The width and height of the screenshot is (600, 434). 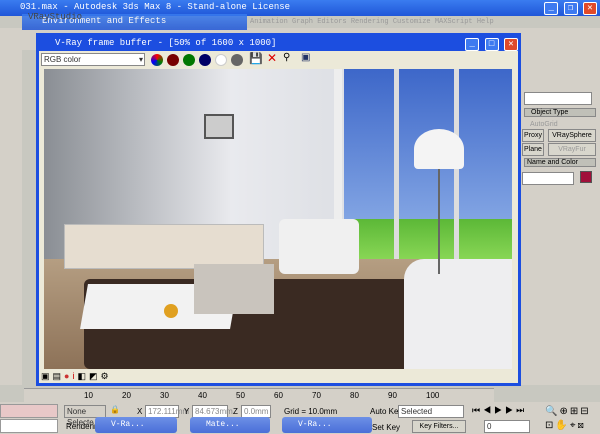 What do you see at coordinates (311, 411) in the screenshot?
I see `grid-size: Grid = 10.0mm` at bounding box center [311, 411].